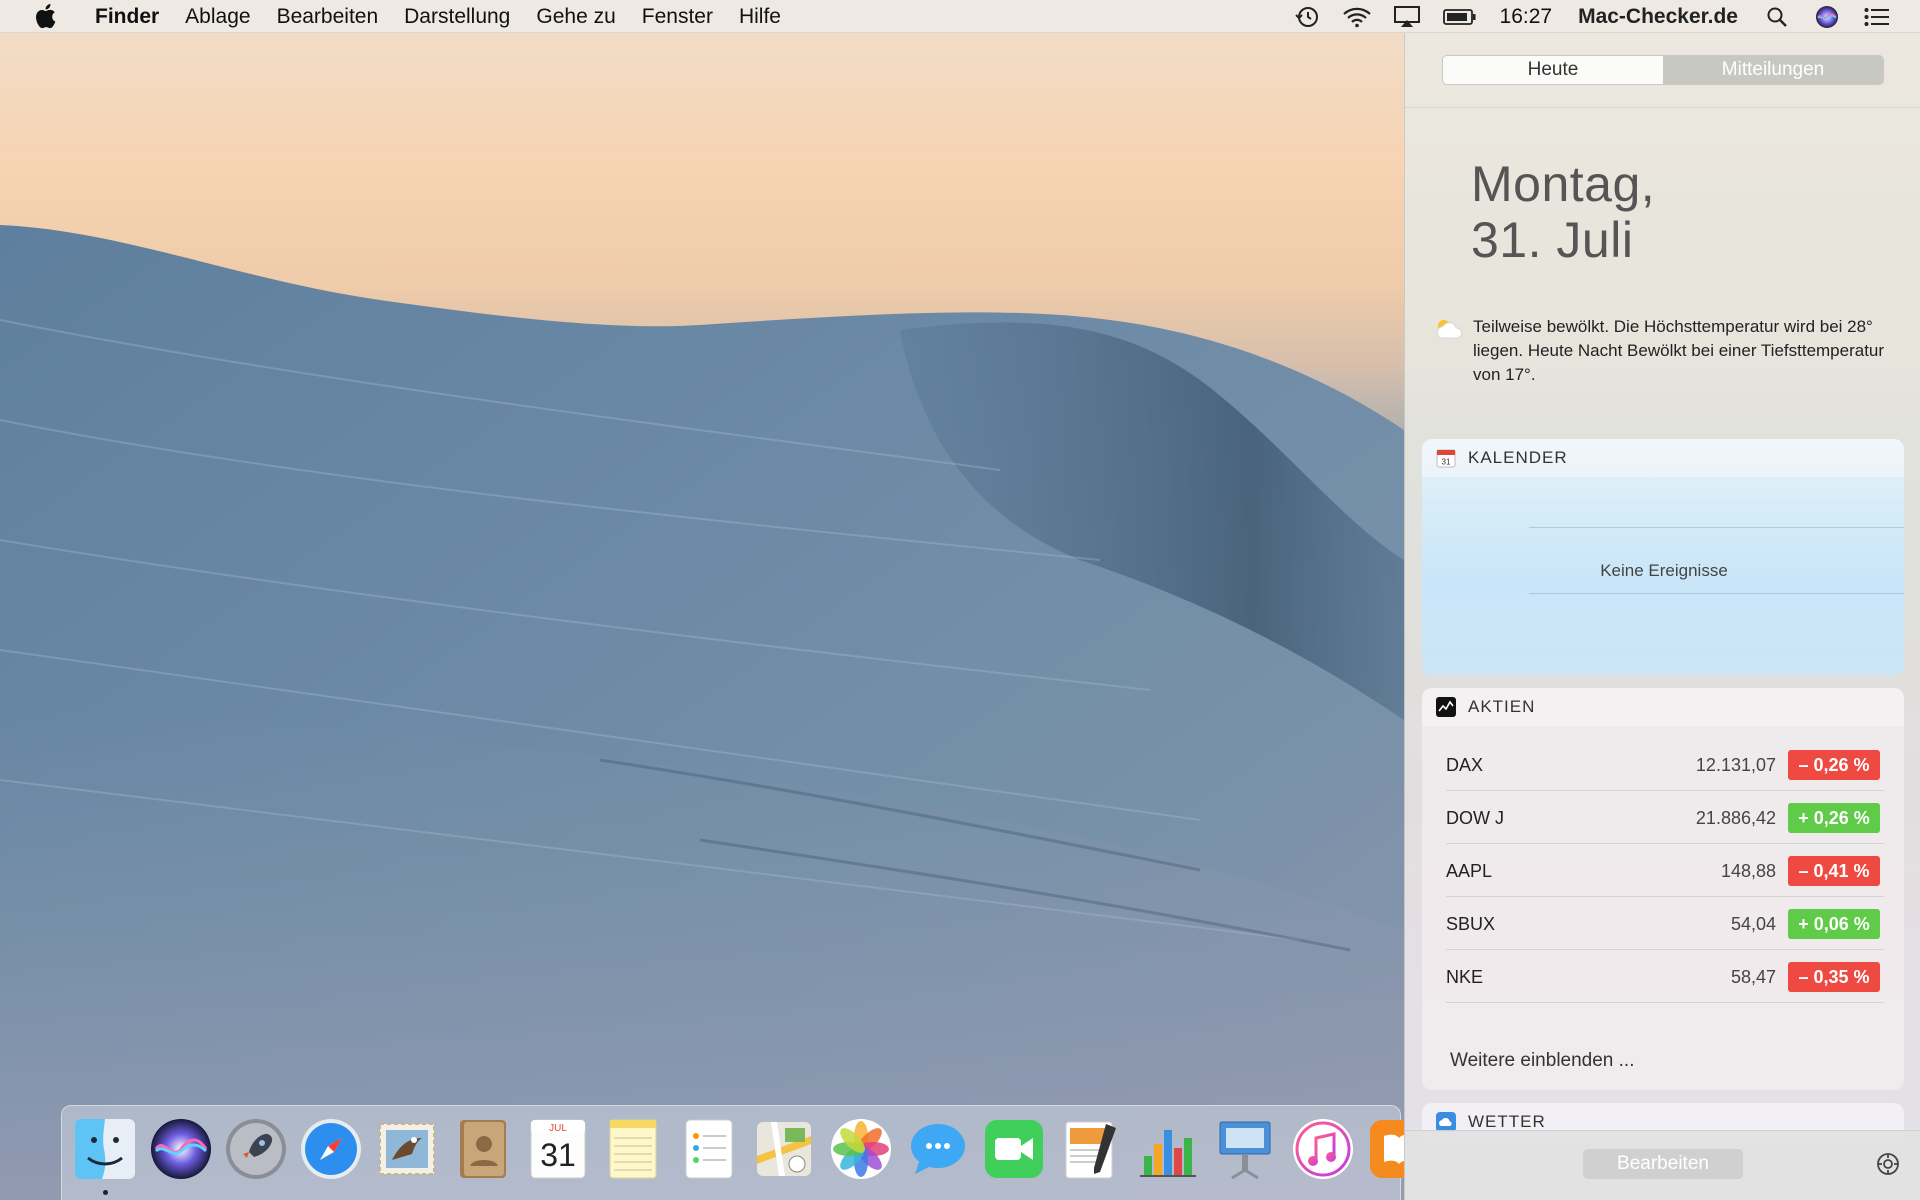 The width and height of the screenshot is (1920, 1200). Describe the element at coordinates (1665, 976) in the screenshot. I see `stock-row: NKE 58,47 – 0,35 %` at that location.